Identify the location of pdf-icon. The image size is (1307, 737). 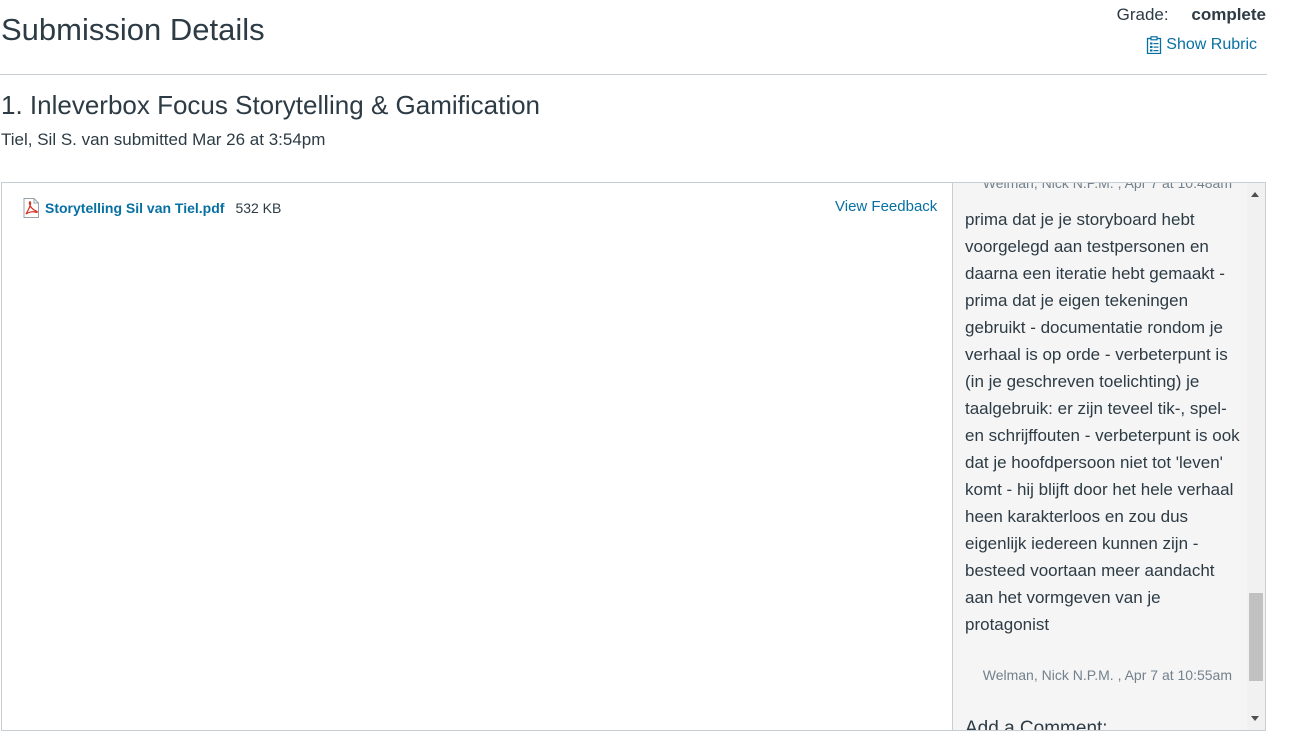
(31, 208).